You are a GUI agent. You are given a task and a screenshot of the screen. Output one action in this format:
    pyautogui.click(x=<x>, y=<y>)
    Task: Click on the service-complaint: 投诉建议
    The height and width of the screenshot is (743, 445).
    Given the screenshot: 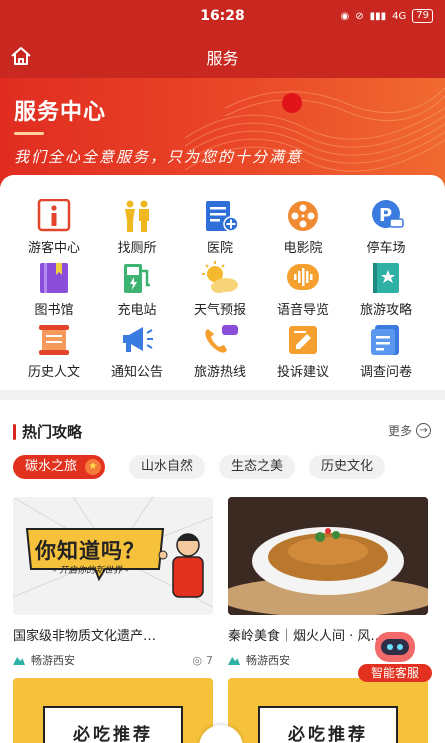 What is the action you would take?
    pyautogui.click(x=303, y=353)
    